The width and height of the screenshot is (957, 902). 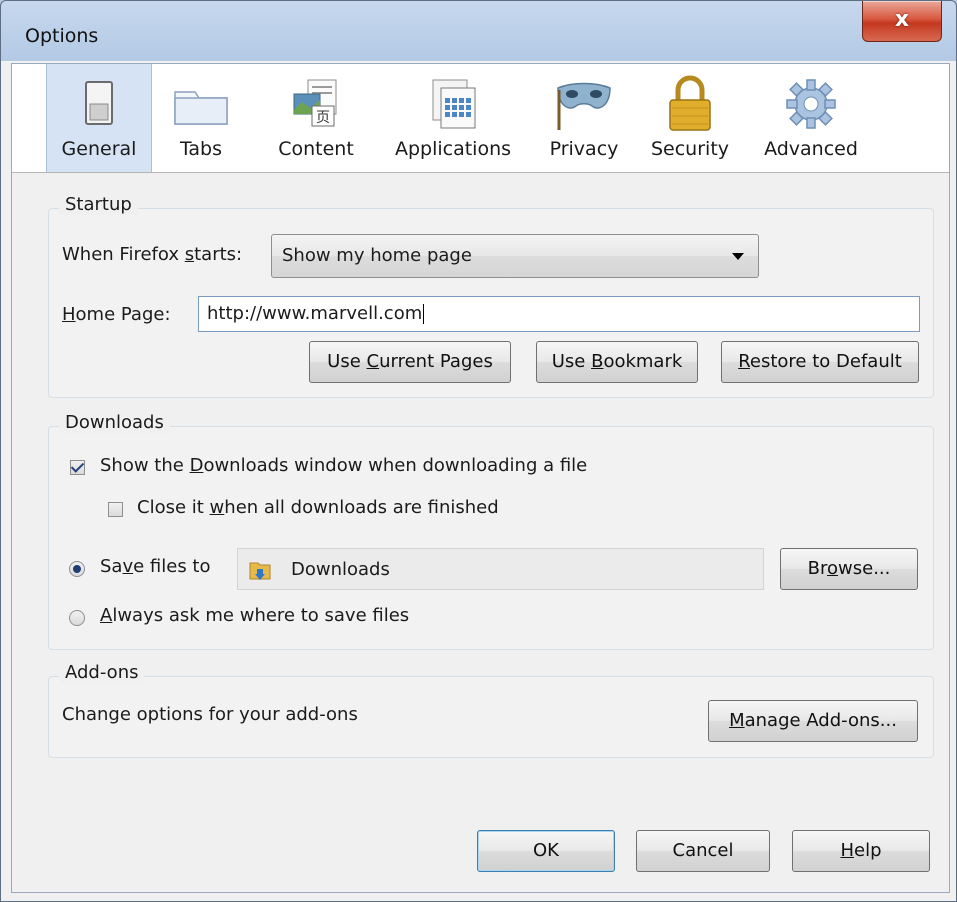 I want to click on chevron-down-icon, so click(x=738, y=256).